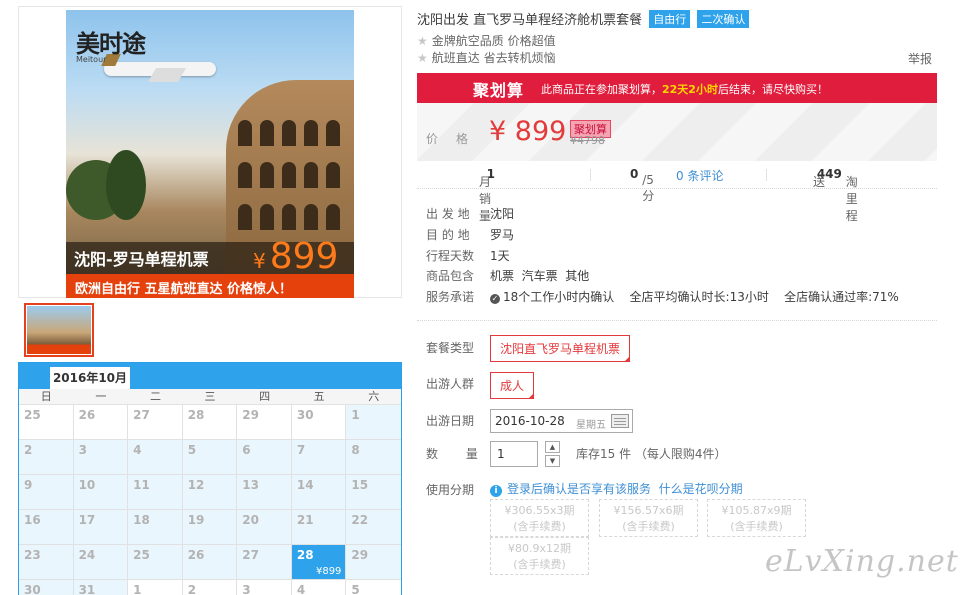  What do you see at coordinates (210, 562) in the screenshot?
I see `calendar-day: 26` at bounding box center [210, 562].